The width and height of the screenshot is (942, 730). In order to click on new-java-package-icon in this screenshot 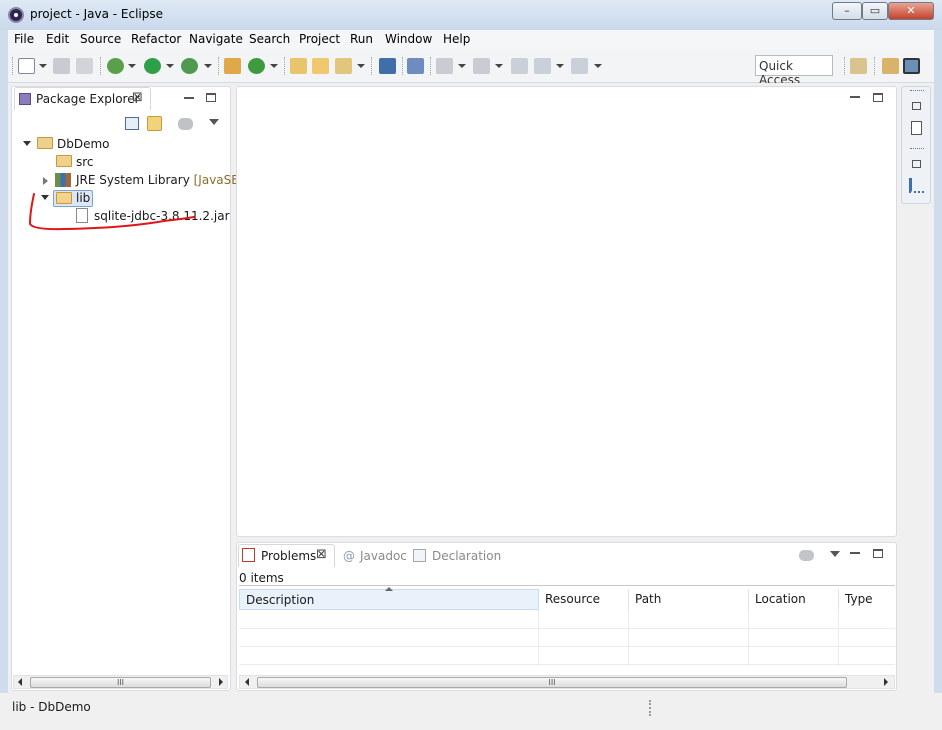, I will do `click(232, 66)`.